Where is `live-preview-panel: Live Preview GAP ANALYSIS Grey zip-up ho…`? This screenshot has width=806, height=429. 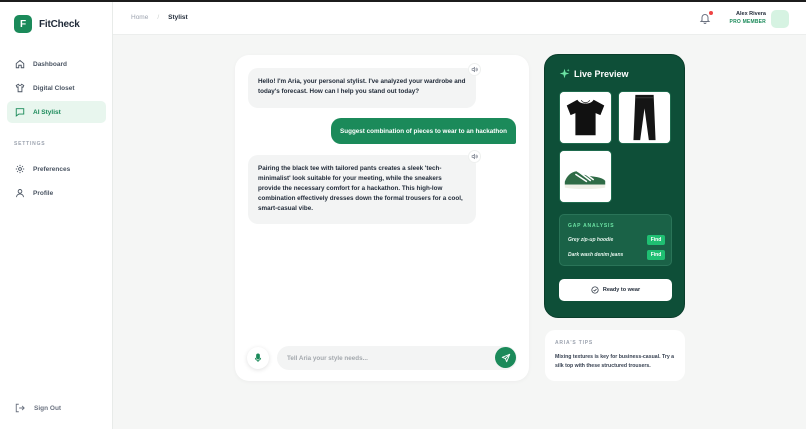 live-preview-panel: Live Preview GAP ANALYSIS Grey zip-up ho… is located at coordinates (614, 186).